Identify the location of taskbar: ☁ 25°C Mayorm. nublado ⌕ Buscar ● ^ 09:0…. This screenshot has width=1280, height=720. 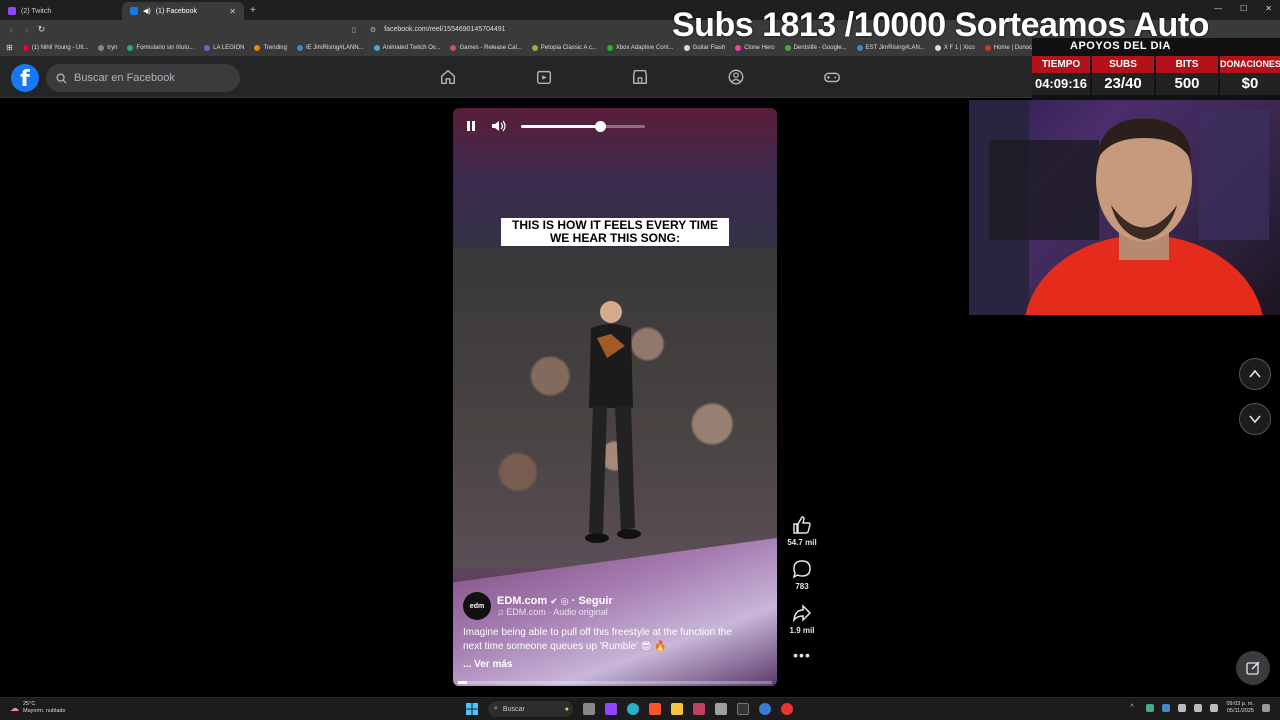
(640, 708).